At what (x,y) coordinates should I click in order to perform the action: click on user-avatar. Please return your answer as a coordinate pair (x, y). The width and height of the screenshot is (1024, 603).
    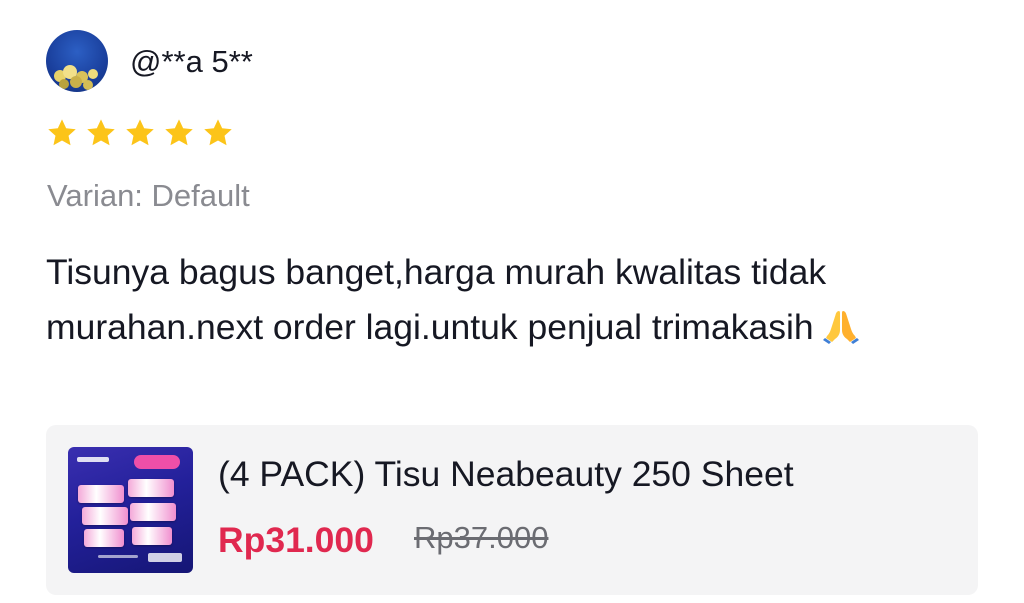
    Looking at the image, I should click on (77, 61).